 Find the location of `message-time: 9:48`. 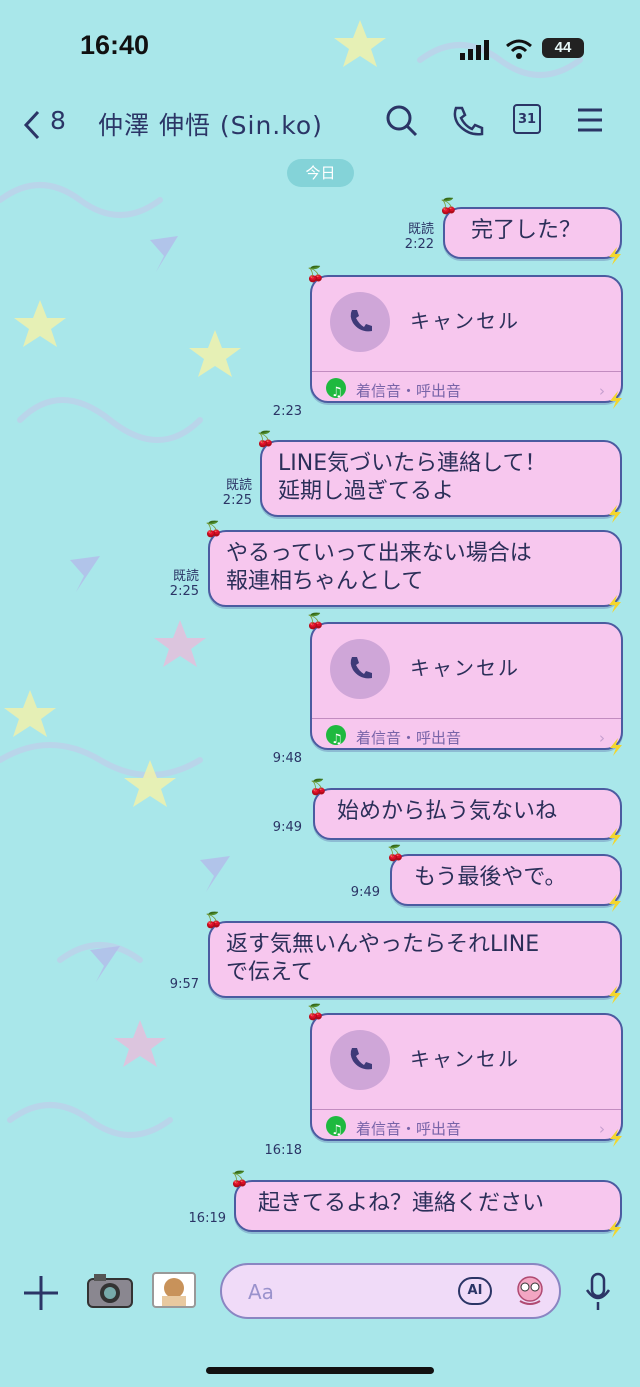

message-time: 9:48 is located at coordinates (287, 758).